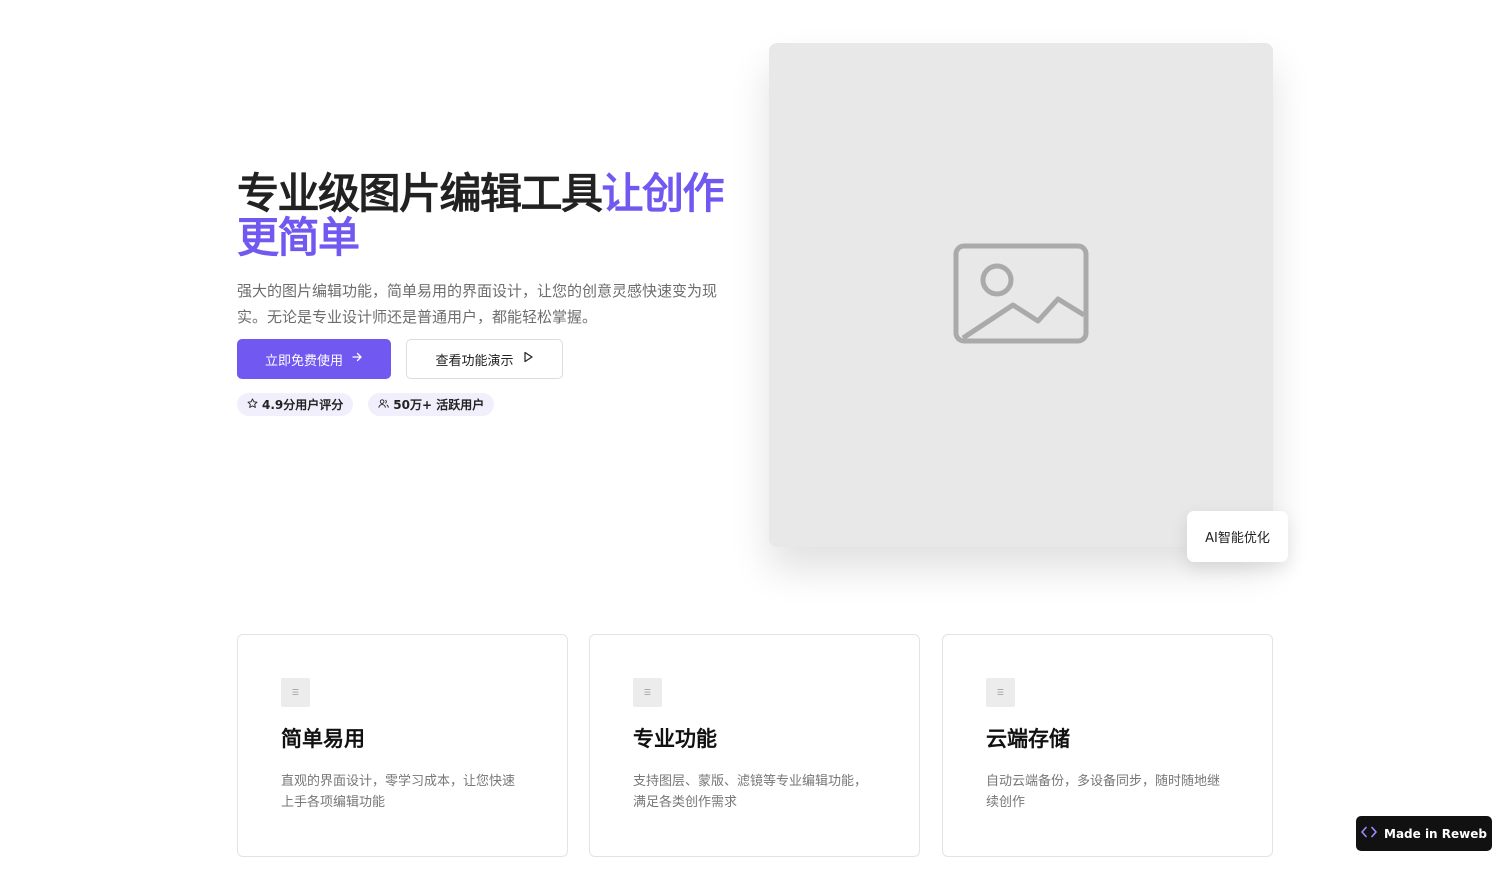 The height and width of the screenshot is (869, 1510). I want to click on play-icon, so click(528, 359).